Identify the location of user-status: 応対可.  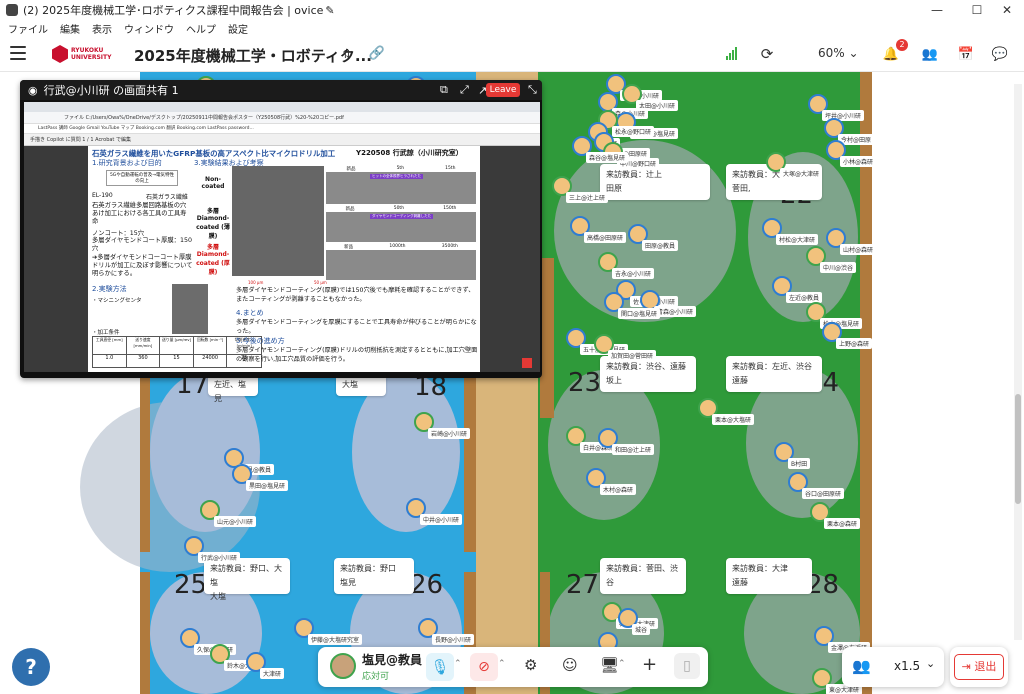
(375, 675).